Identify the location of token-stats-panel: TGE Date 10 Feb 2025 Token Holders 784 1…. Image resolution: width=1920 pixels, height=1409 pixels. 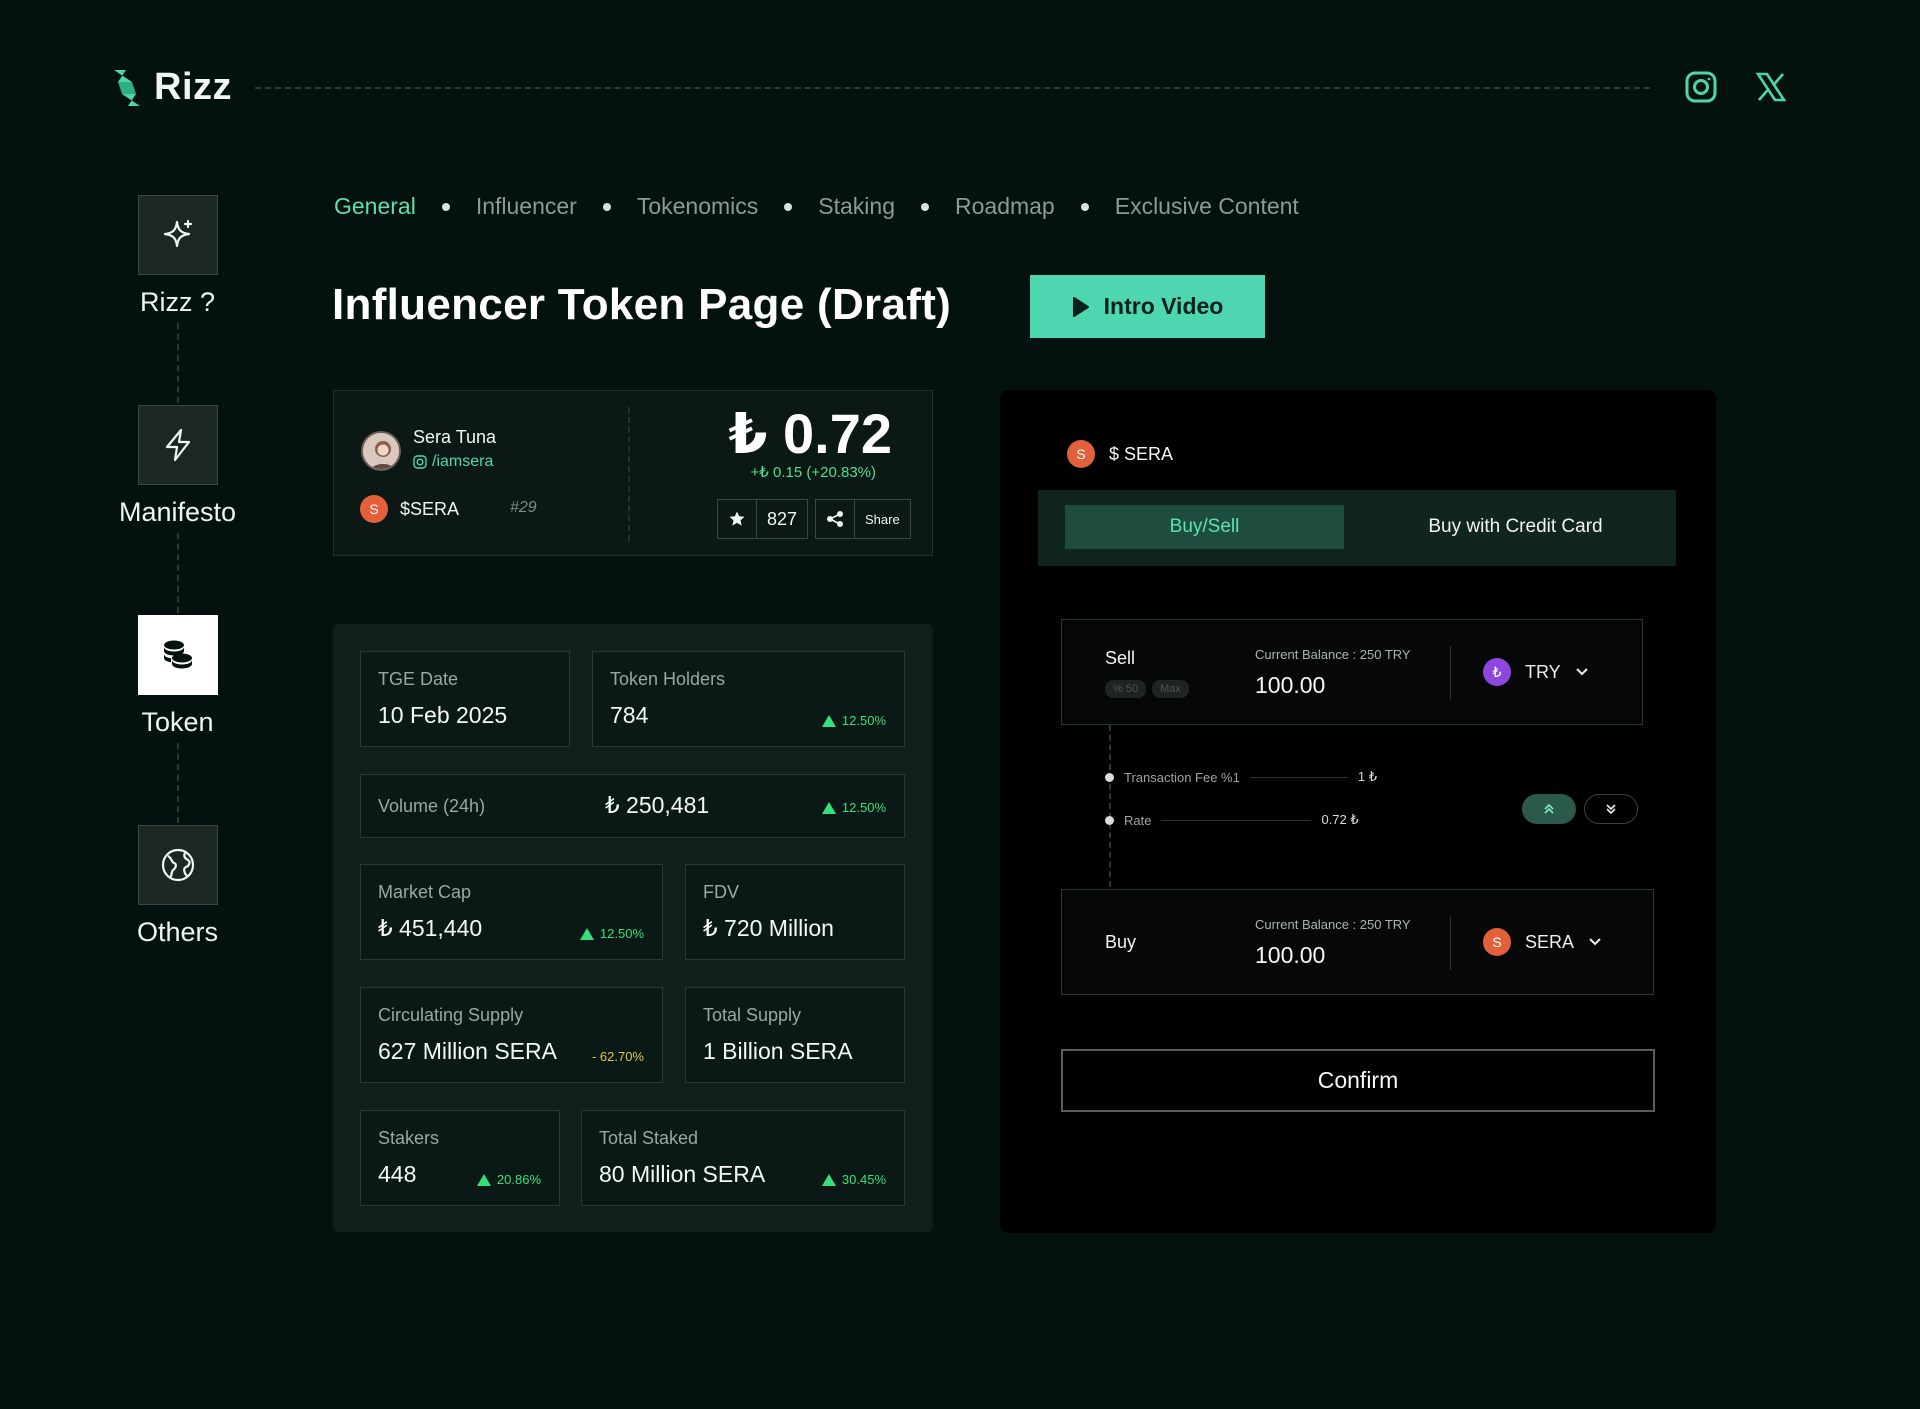
(633, 928).